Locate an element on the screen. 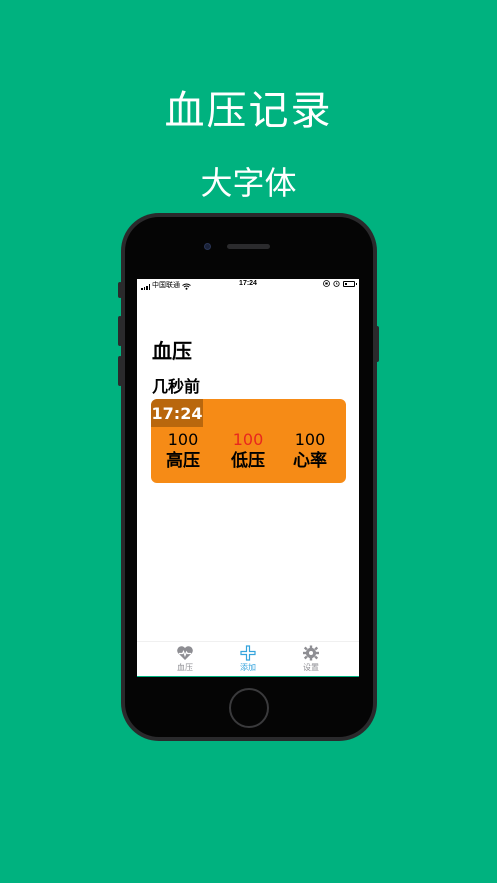  heart-rate-value: 100 is located at coordinates (310, 439).